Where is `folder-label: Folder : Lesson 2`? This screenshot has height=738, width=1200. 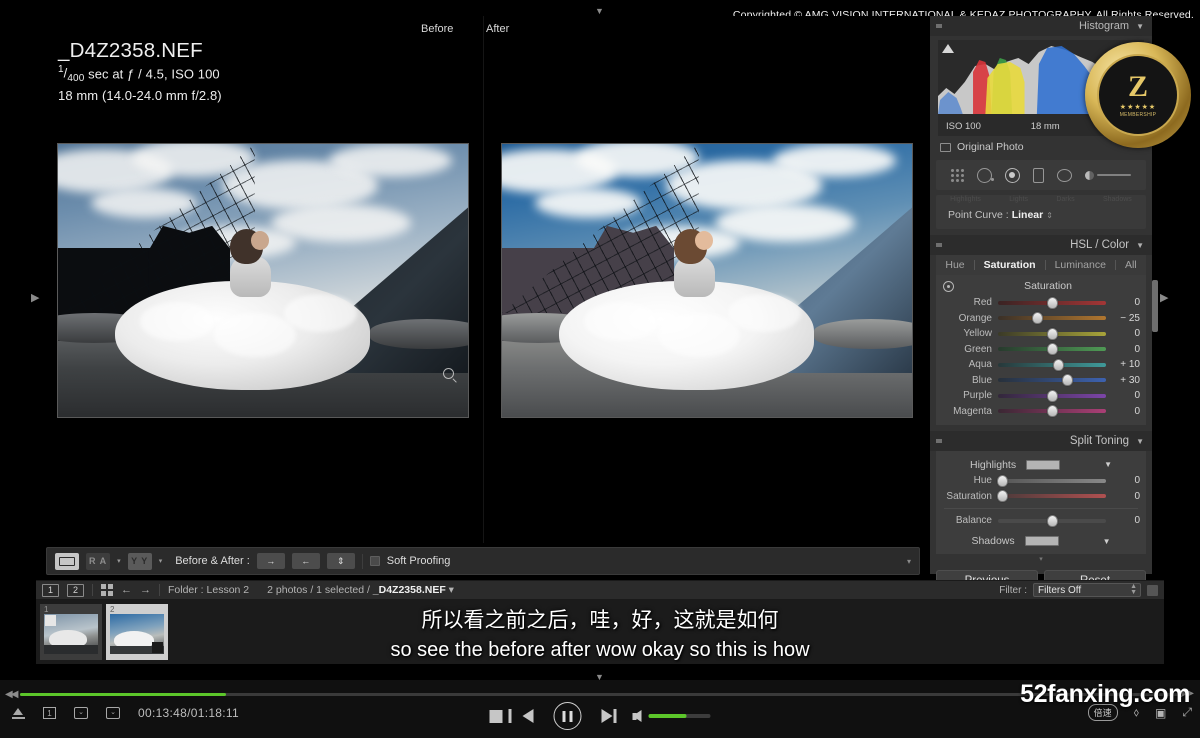
folder-label: Folder : Lesson 2 is located at coordinates (208, 590).